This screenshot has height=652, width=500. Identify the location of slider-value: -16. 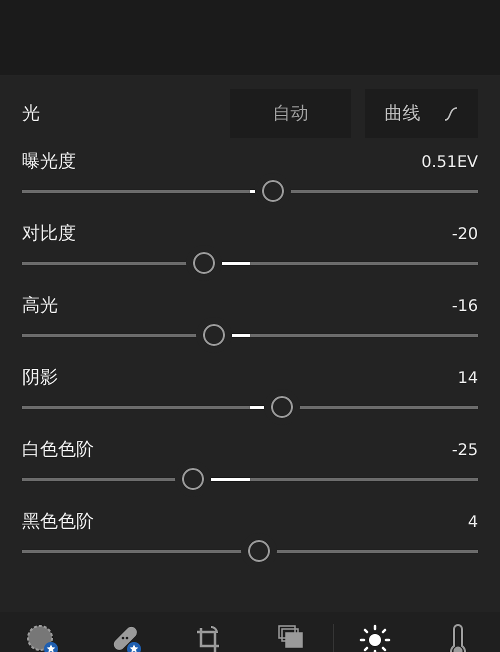
(465, 306).